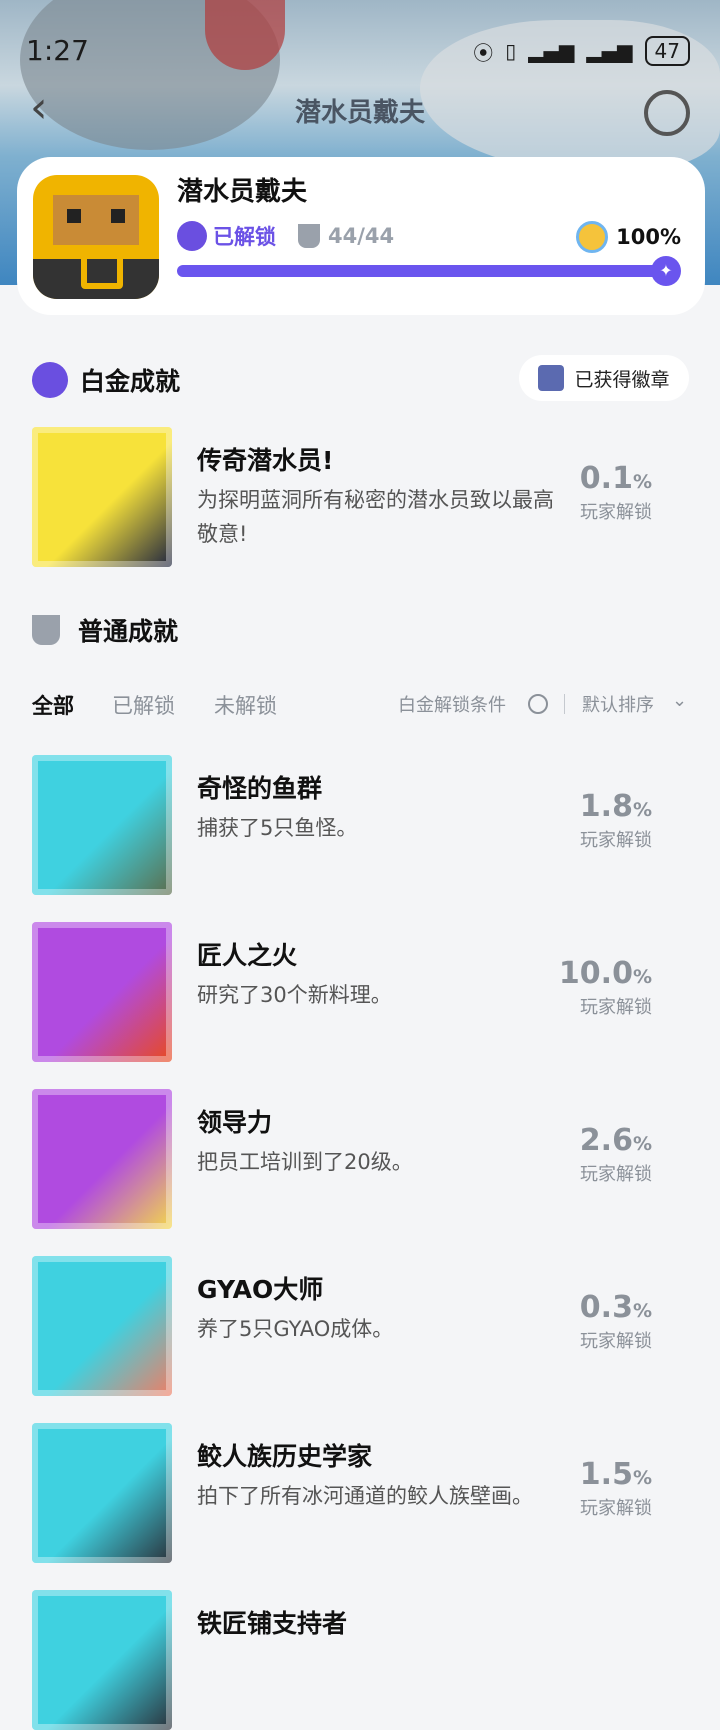 Image resolution: width=720 pixels, height=1730 pixels. I want to click on section-title: 普通成就, so click(128, 631).